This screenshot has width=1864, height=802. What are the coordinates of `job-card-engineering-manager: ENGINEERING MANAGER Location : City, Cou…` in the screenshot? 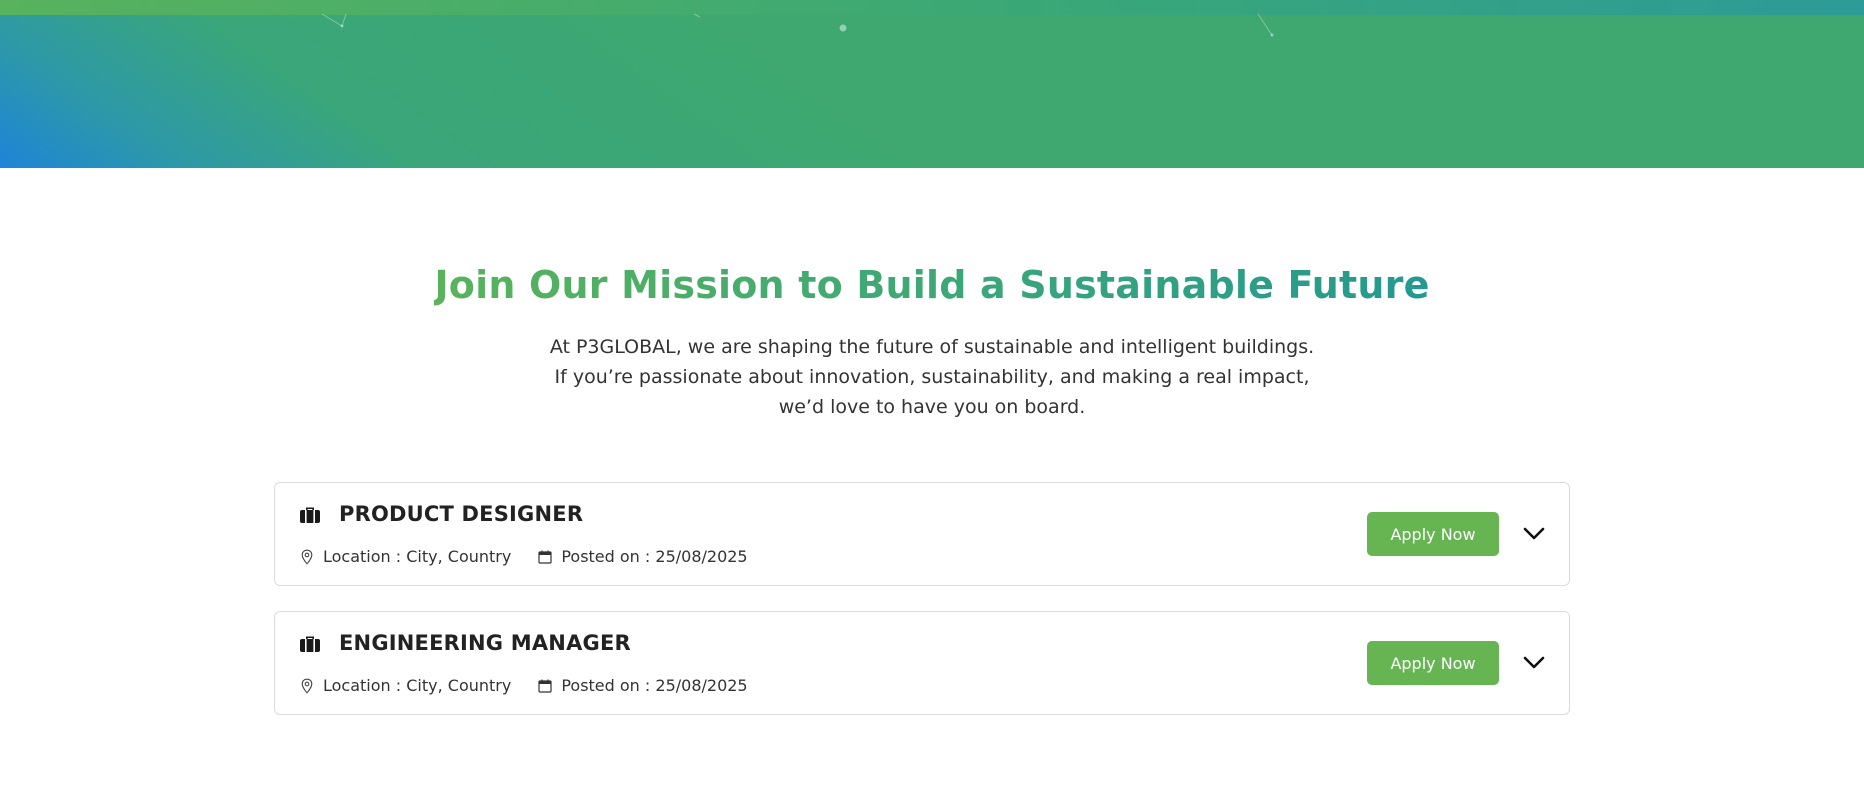 It's located at (922, 663).